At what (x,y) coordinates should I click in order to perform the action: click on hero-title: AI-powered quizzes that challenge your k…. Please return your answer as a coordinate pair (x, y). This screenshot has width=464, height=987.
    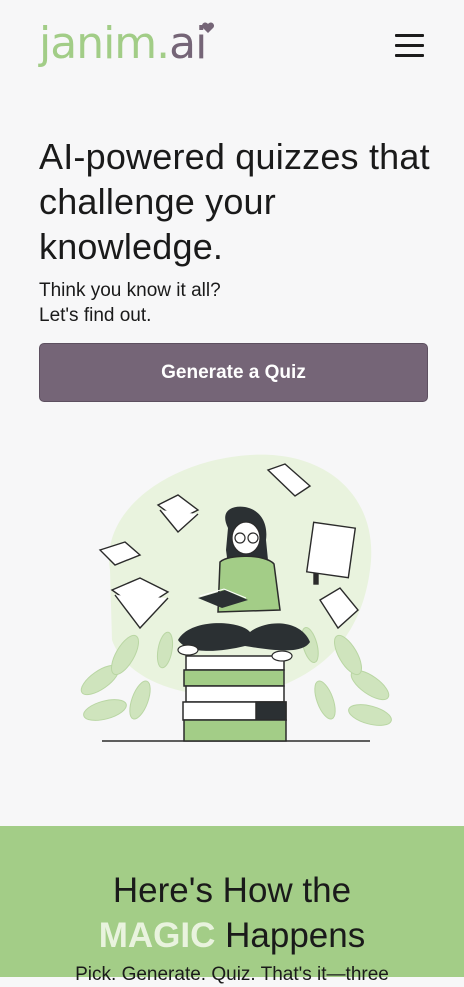
    Looking at the image, I should click on (234, 201).